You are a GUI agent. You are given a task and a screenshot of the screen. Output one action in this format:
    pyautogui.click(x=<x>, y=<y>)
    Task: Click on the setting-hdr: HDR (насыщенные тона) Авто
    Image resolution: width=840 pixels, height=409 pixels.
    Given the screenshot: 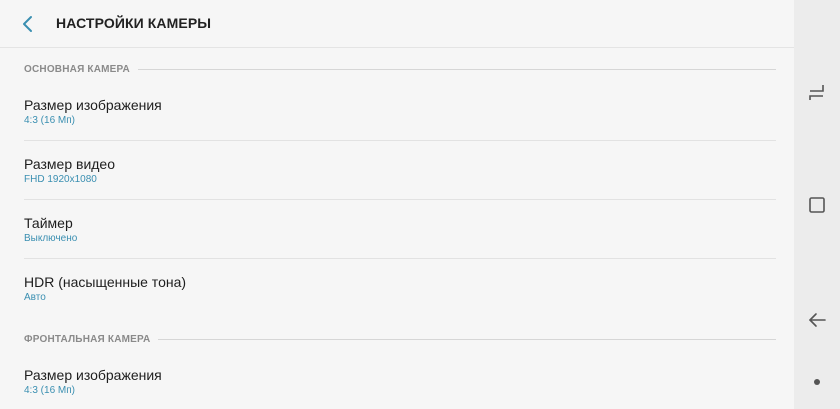 What is the action you would take?
    pyautogui.click(x=388, y=303)
    